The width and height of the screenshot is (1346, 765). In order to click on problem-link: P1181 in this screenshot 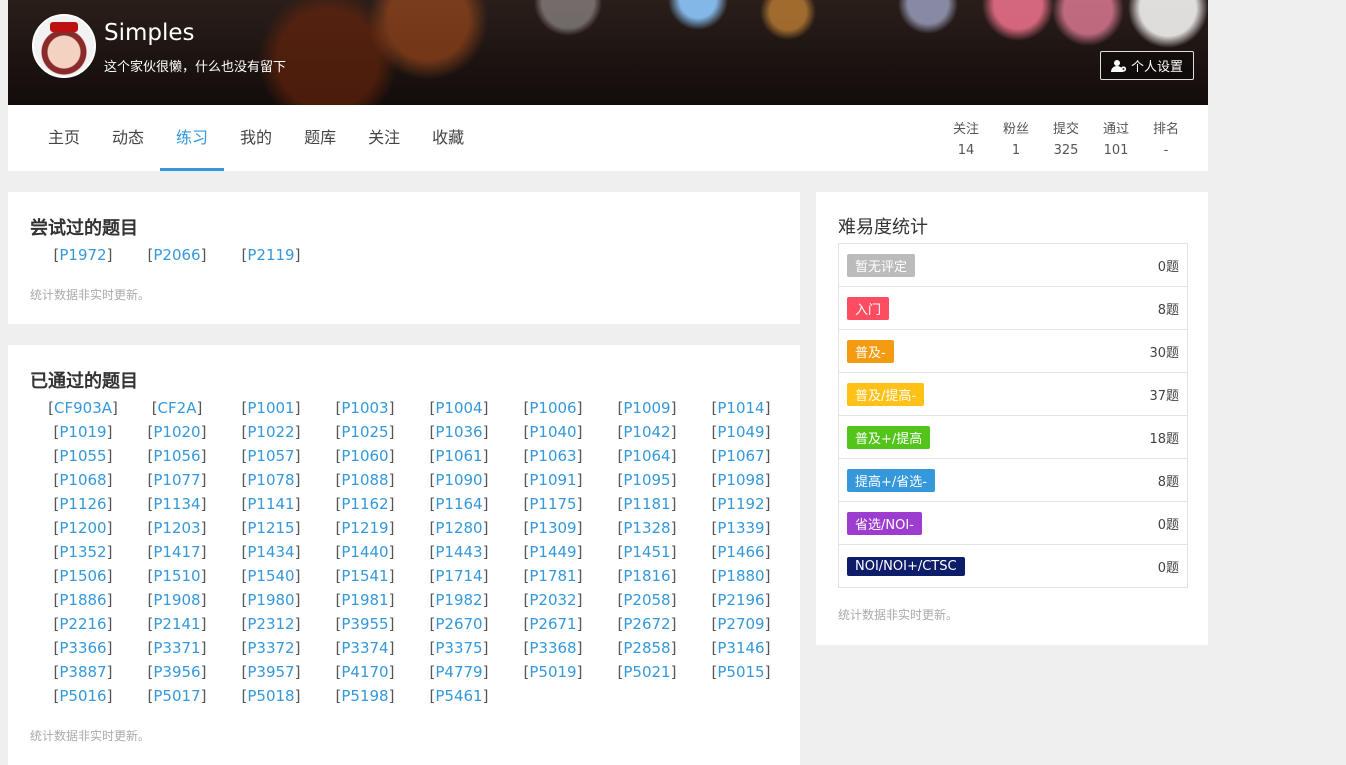, I will do `click(646, 504)`.